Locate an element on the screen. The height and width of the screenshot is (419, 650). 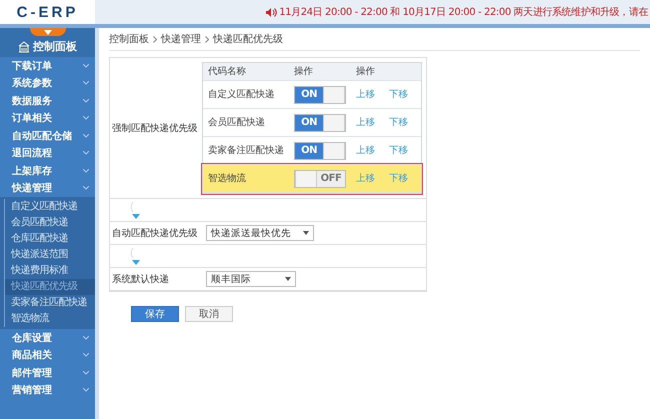
save-button: 保存 is located at coordinates (155, 314).